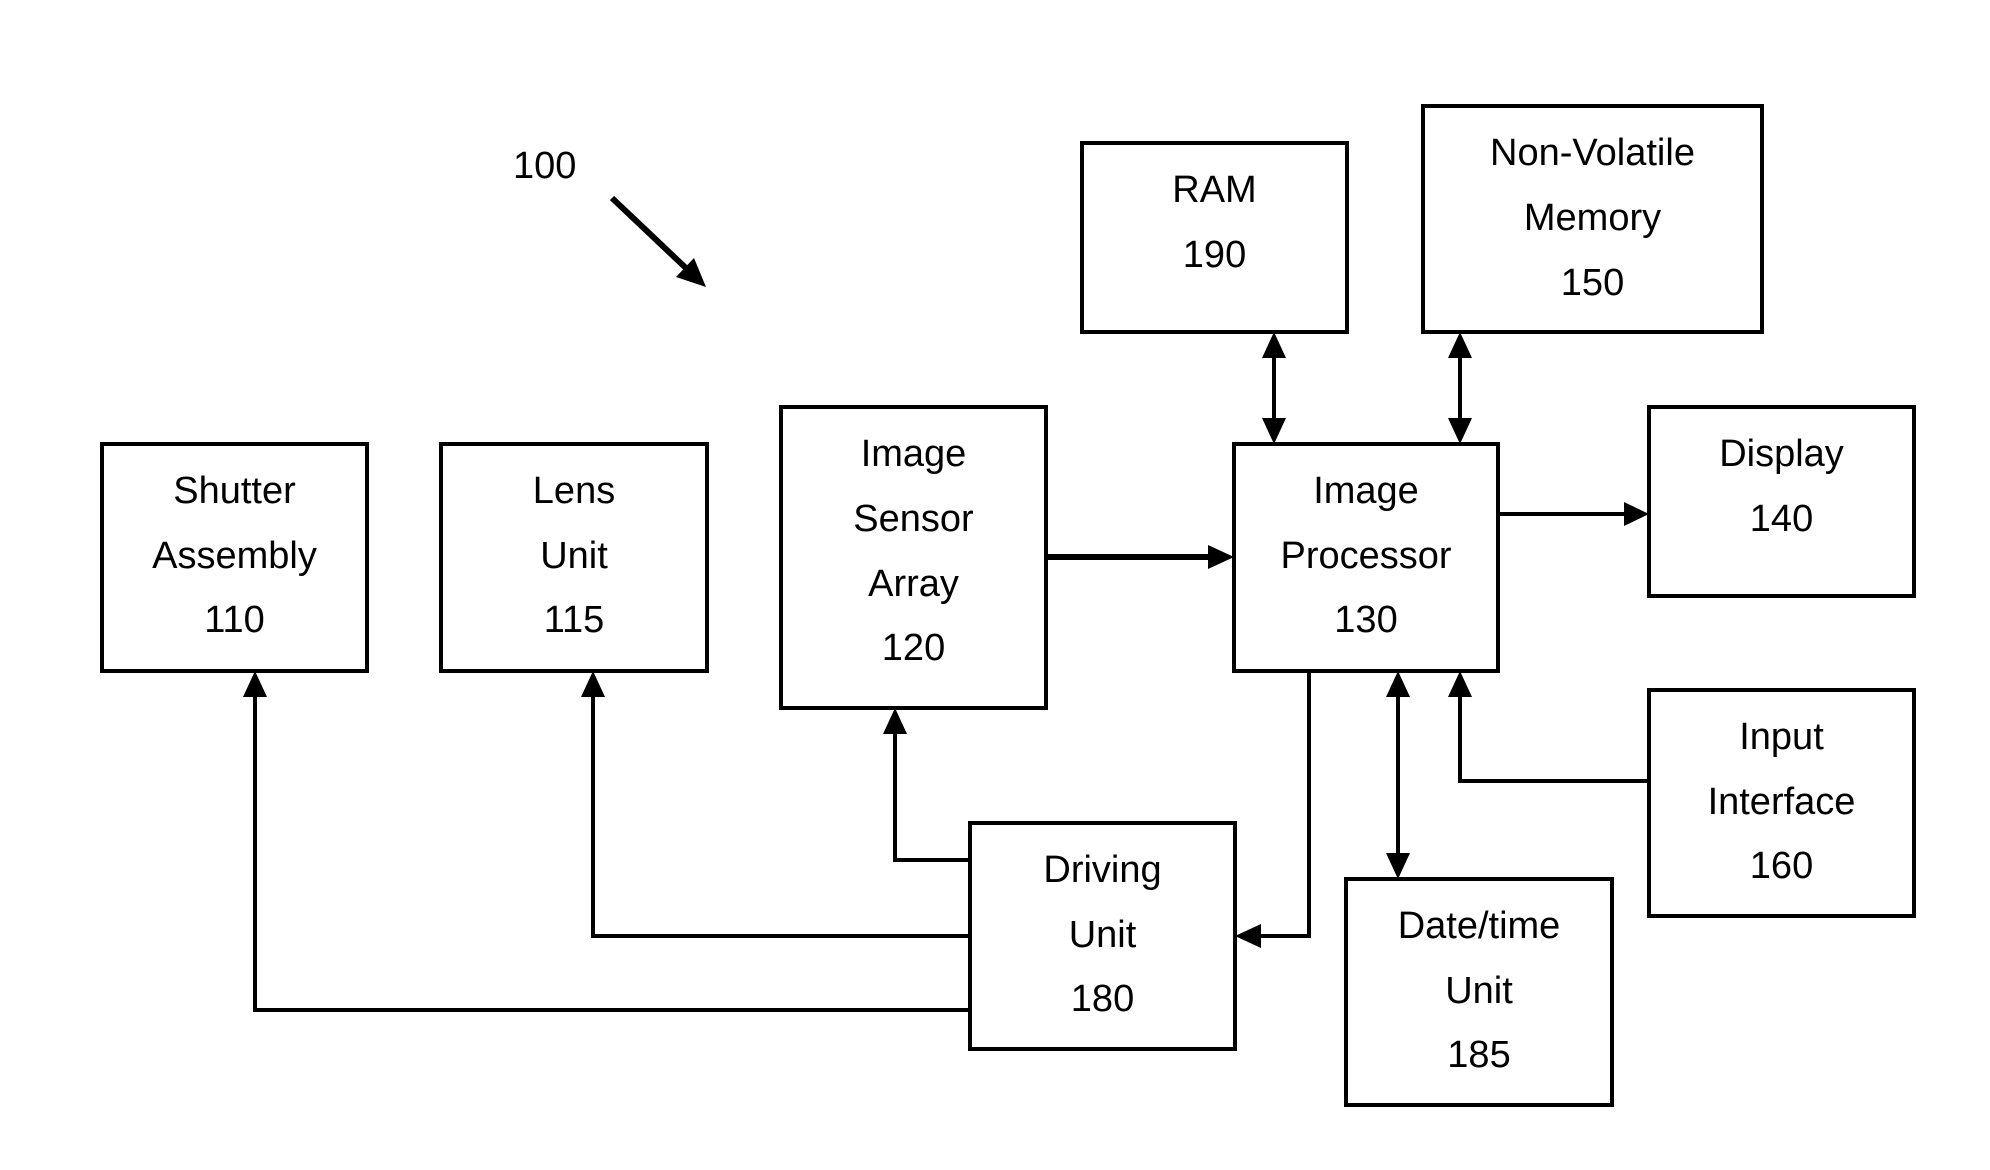  I want to click on block-label: Processor, so click(1365, 556).